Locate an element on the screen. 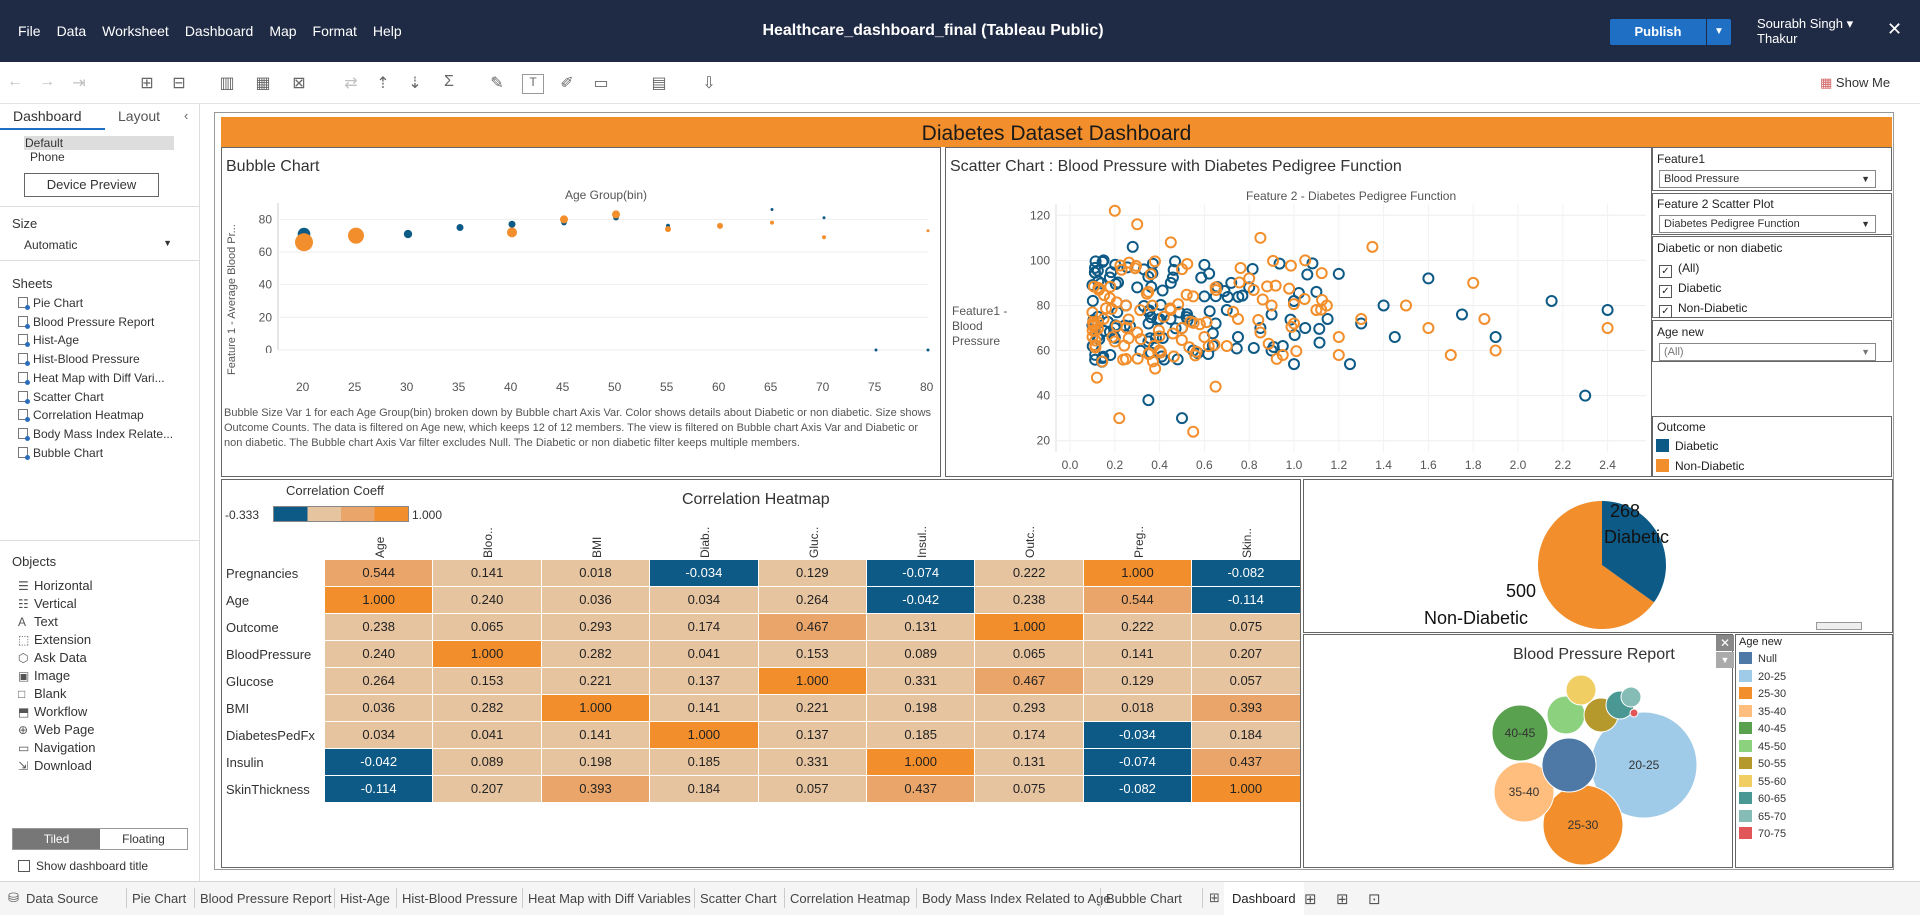  heatmap-cell: -0.042 is located at coordinates (921, 600).